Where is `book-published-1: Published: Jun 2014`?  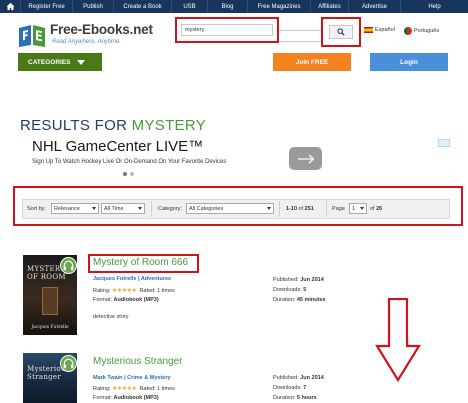 book-published-1: Published: Jun 2014 is located at coordinates (298, 280).